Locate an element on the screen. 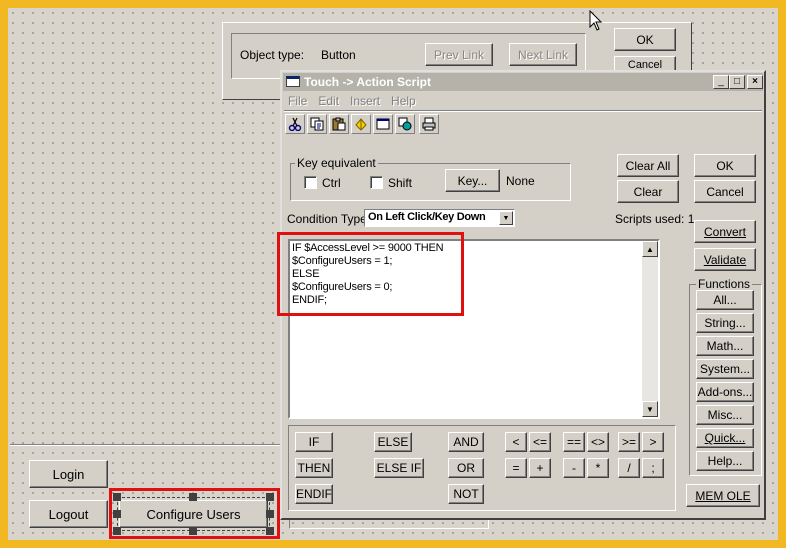 Image resolution: width=786 pixels, height=548 pixels. operator-divide-button: / is located at coordinates (629, 468).